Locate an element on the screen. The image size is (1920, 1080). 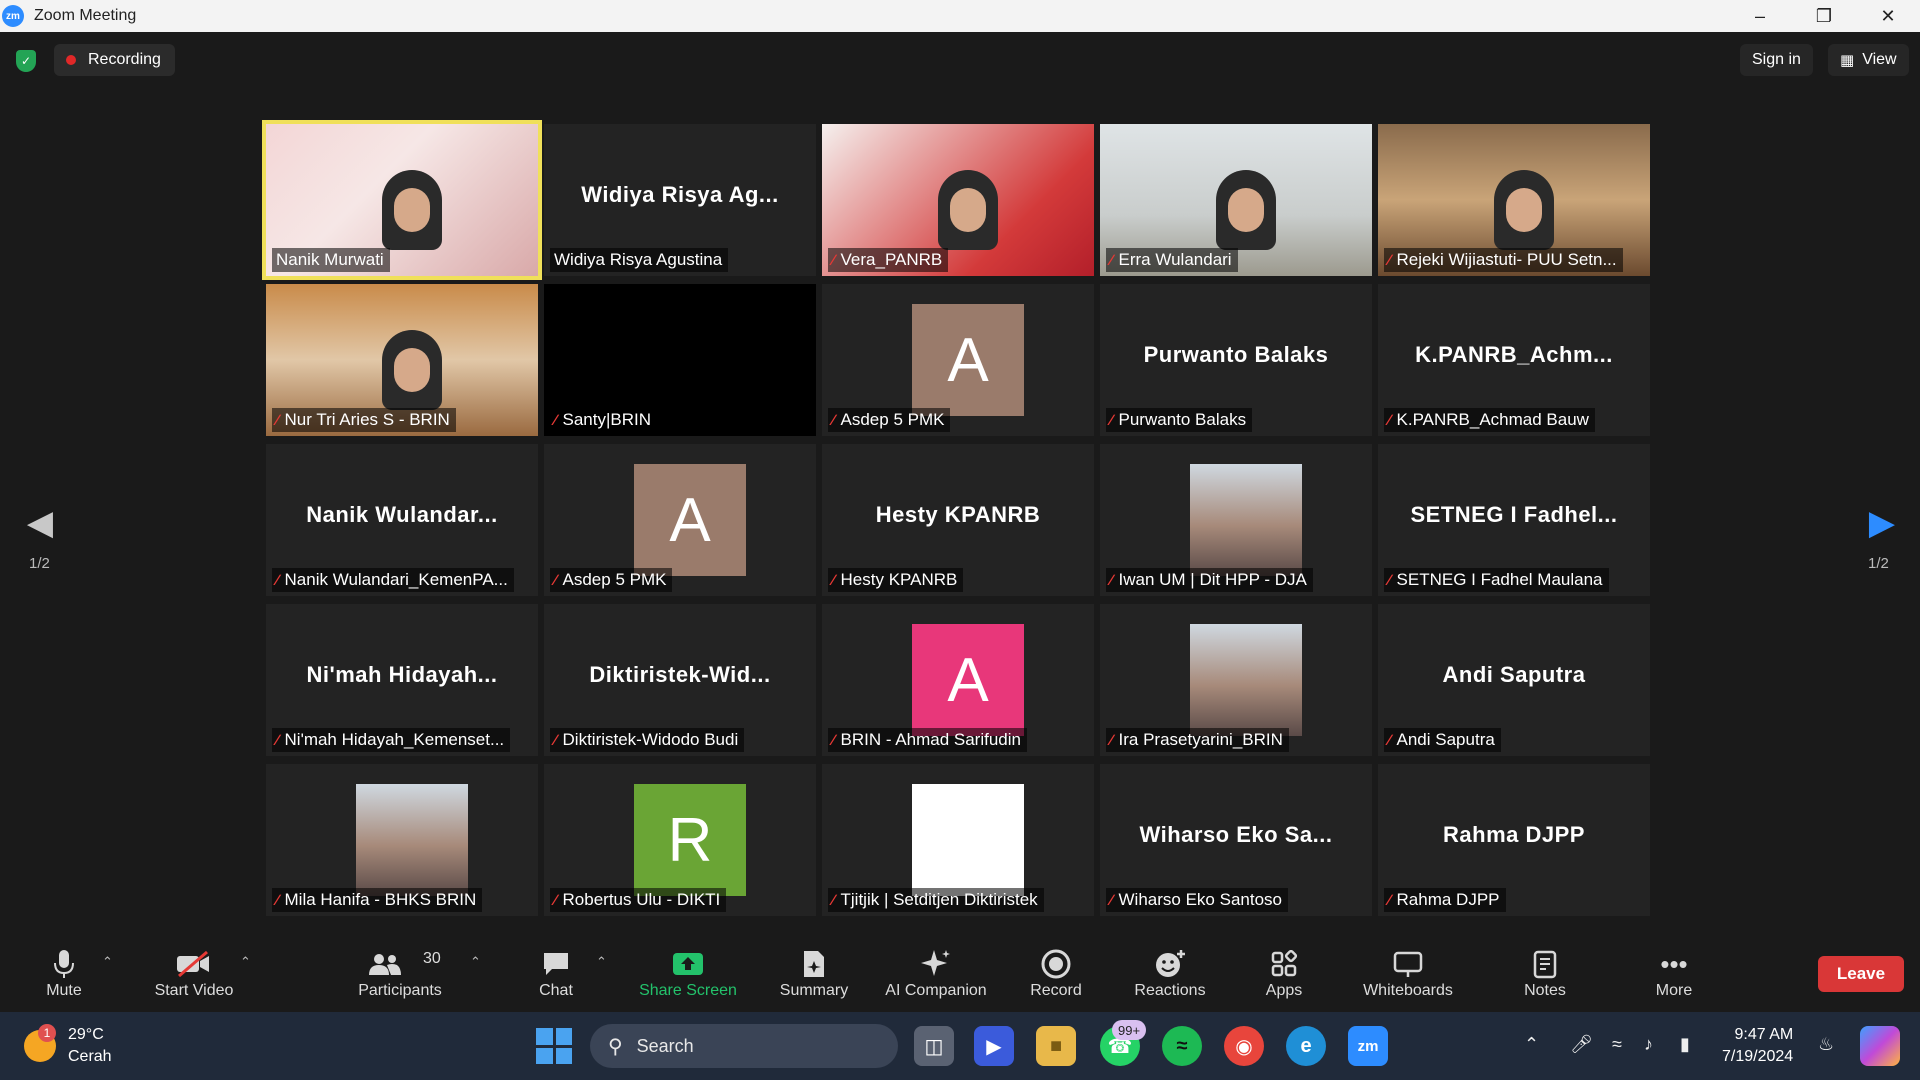
participant-tile: Wiharso Eko Sa... ∕ Wiharso Eko Santoso is located at coordinates (1236, 840).